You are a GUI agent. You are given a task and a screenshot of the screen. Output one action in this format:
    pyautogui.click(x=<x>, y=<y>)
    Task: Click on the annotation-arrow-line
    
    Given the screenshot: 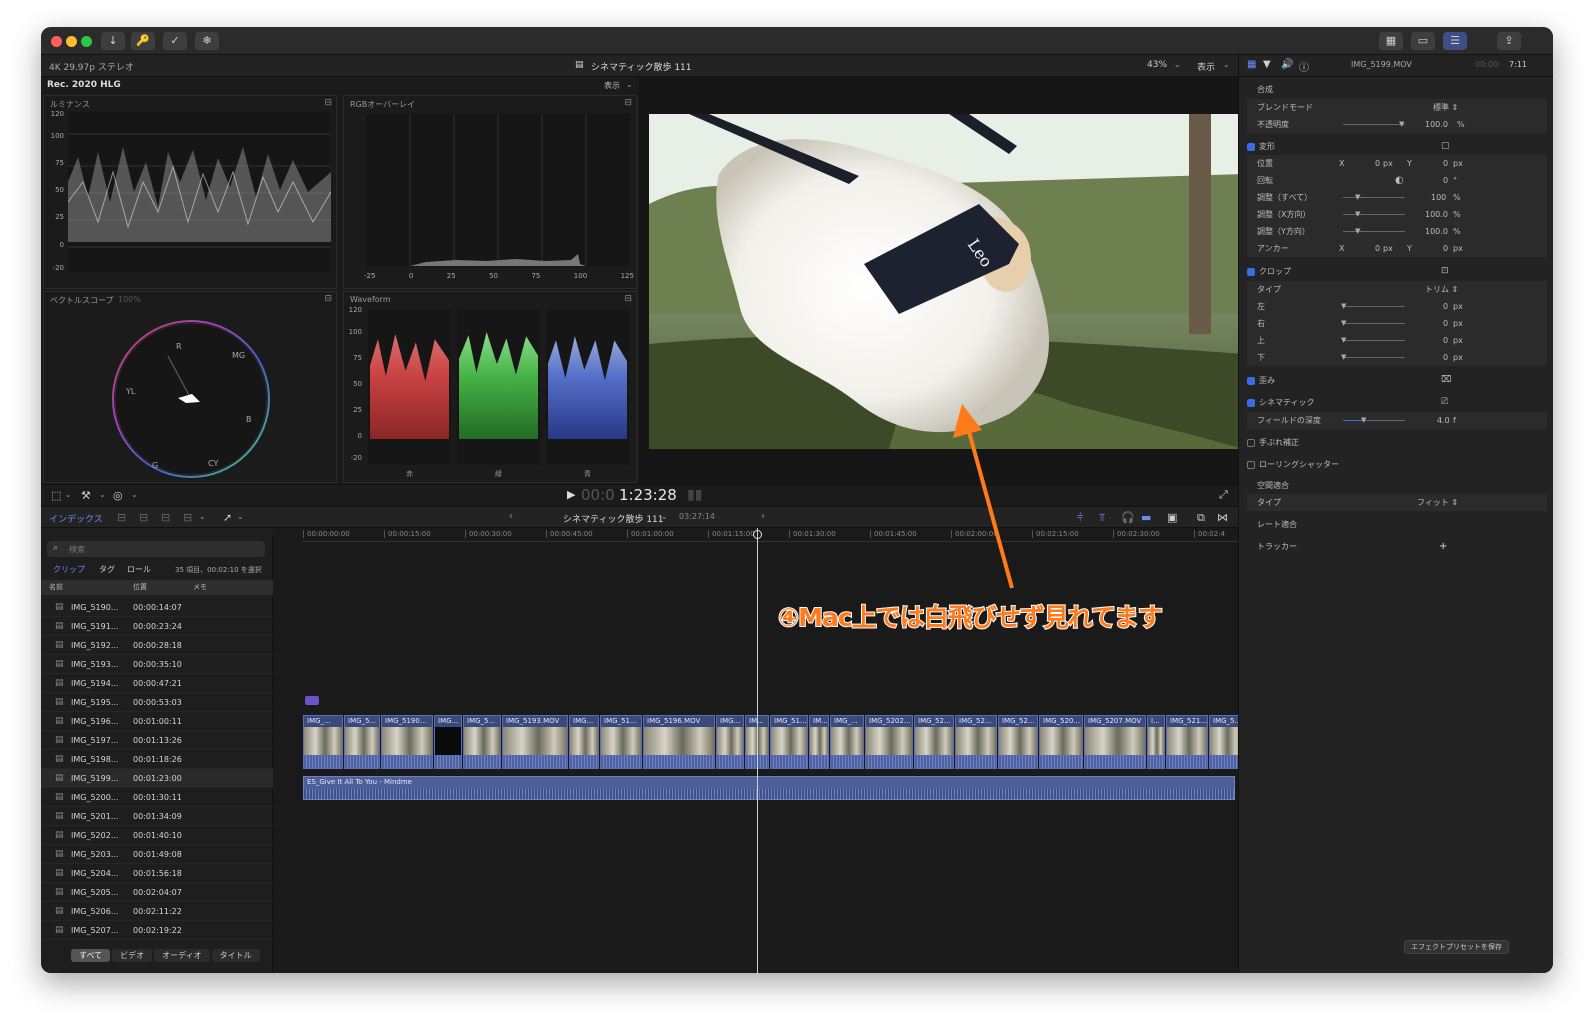 What is the action you would take?
    pyautogui.click(x=990, y=508)
    